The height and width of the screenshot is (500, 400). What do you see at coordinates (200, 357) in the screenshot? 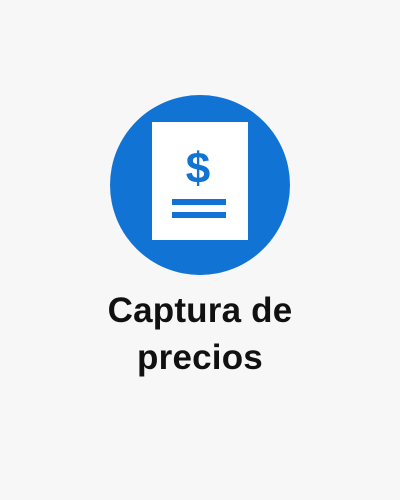
I see `tile-title-line-2: precios` at bounding box center [200, 357].